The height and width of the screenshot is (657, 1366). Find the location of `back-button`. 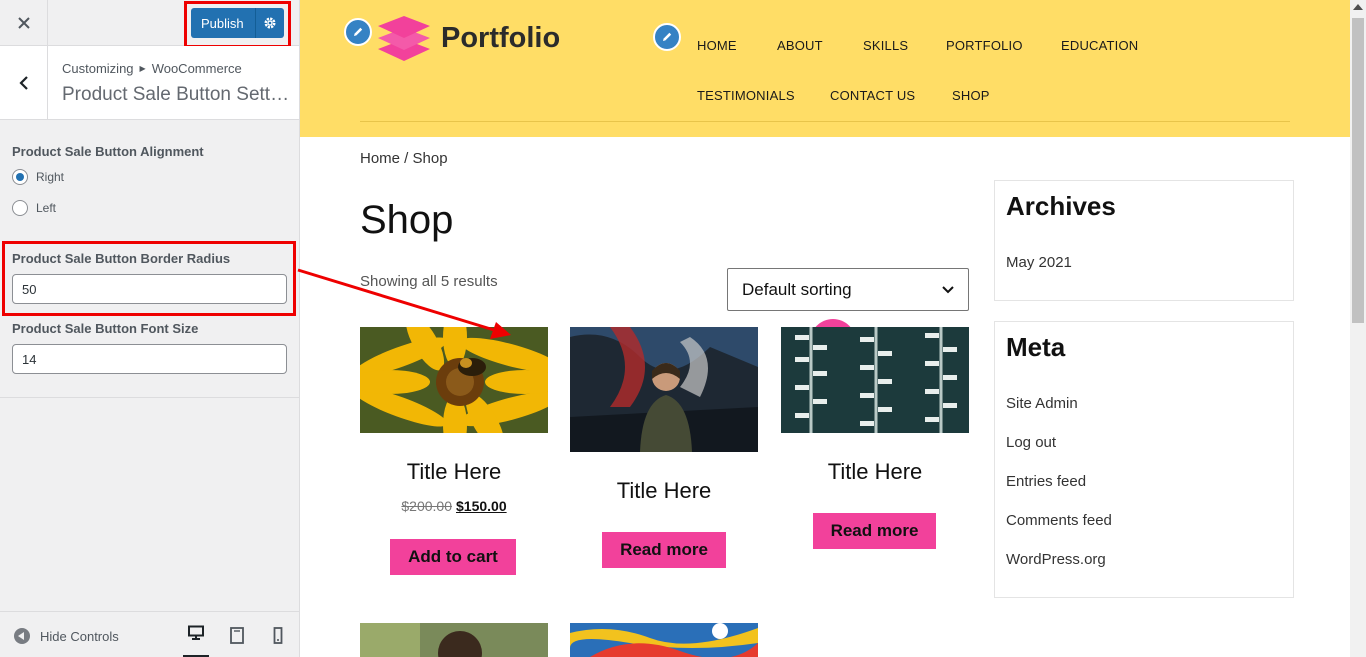

back-button is located at coordinates (24, 82).